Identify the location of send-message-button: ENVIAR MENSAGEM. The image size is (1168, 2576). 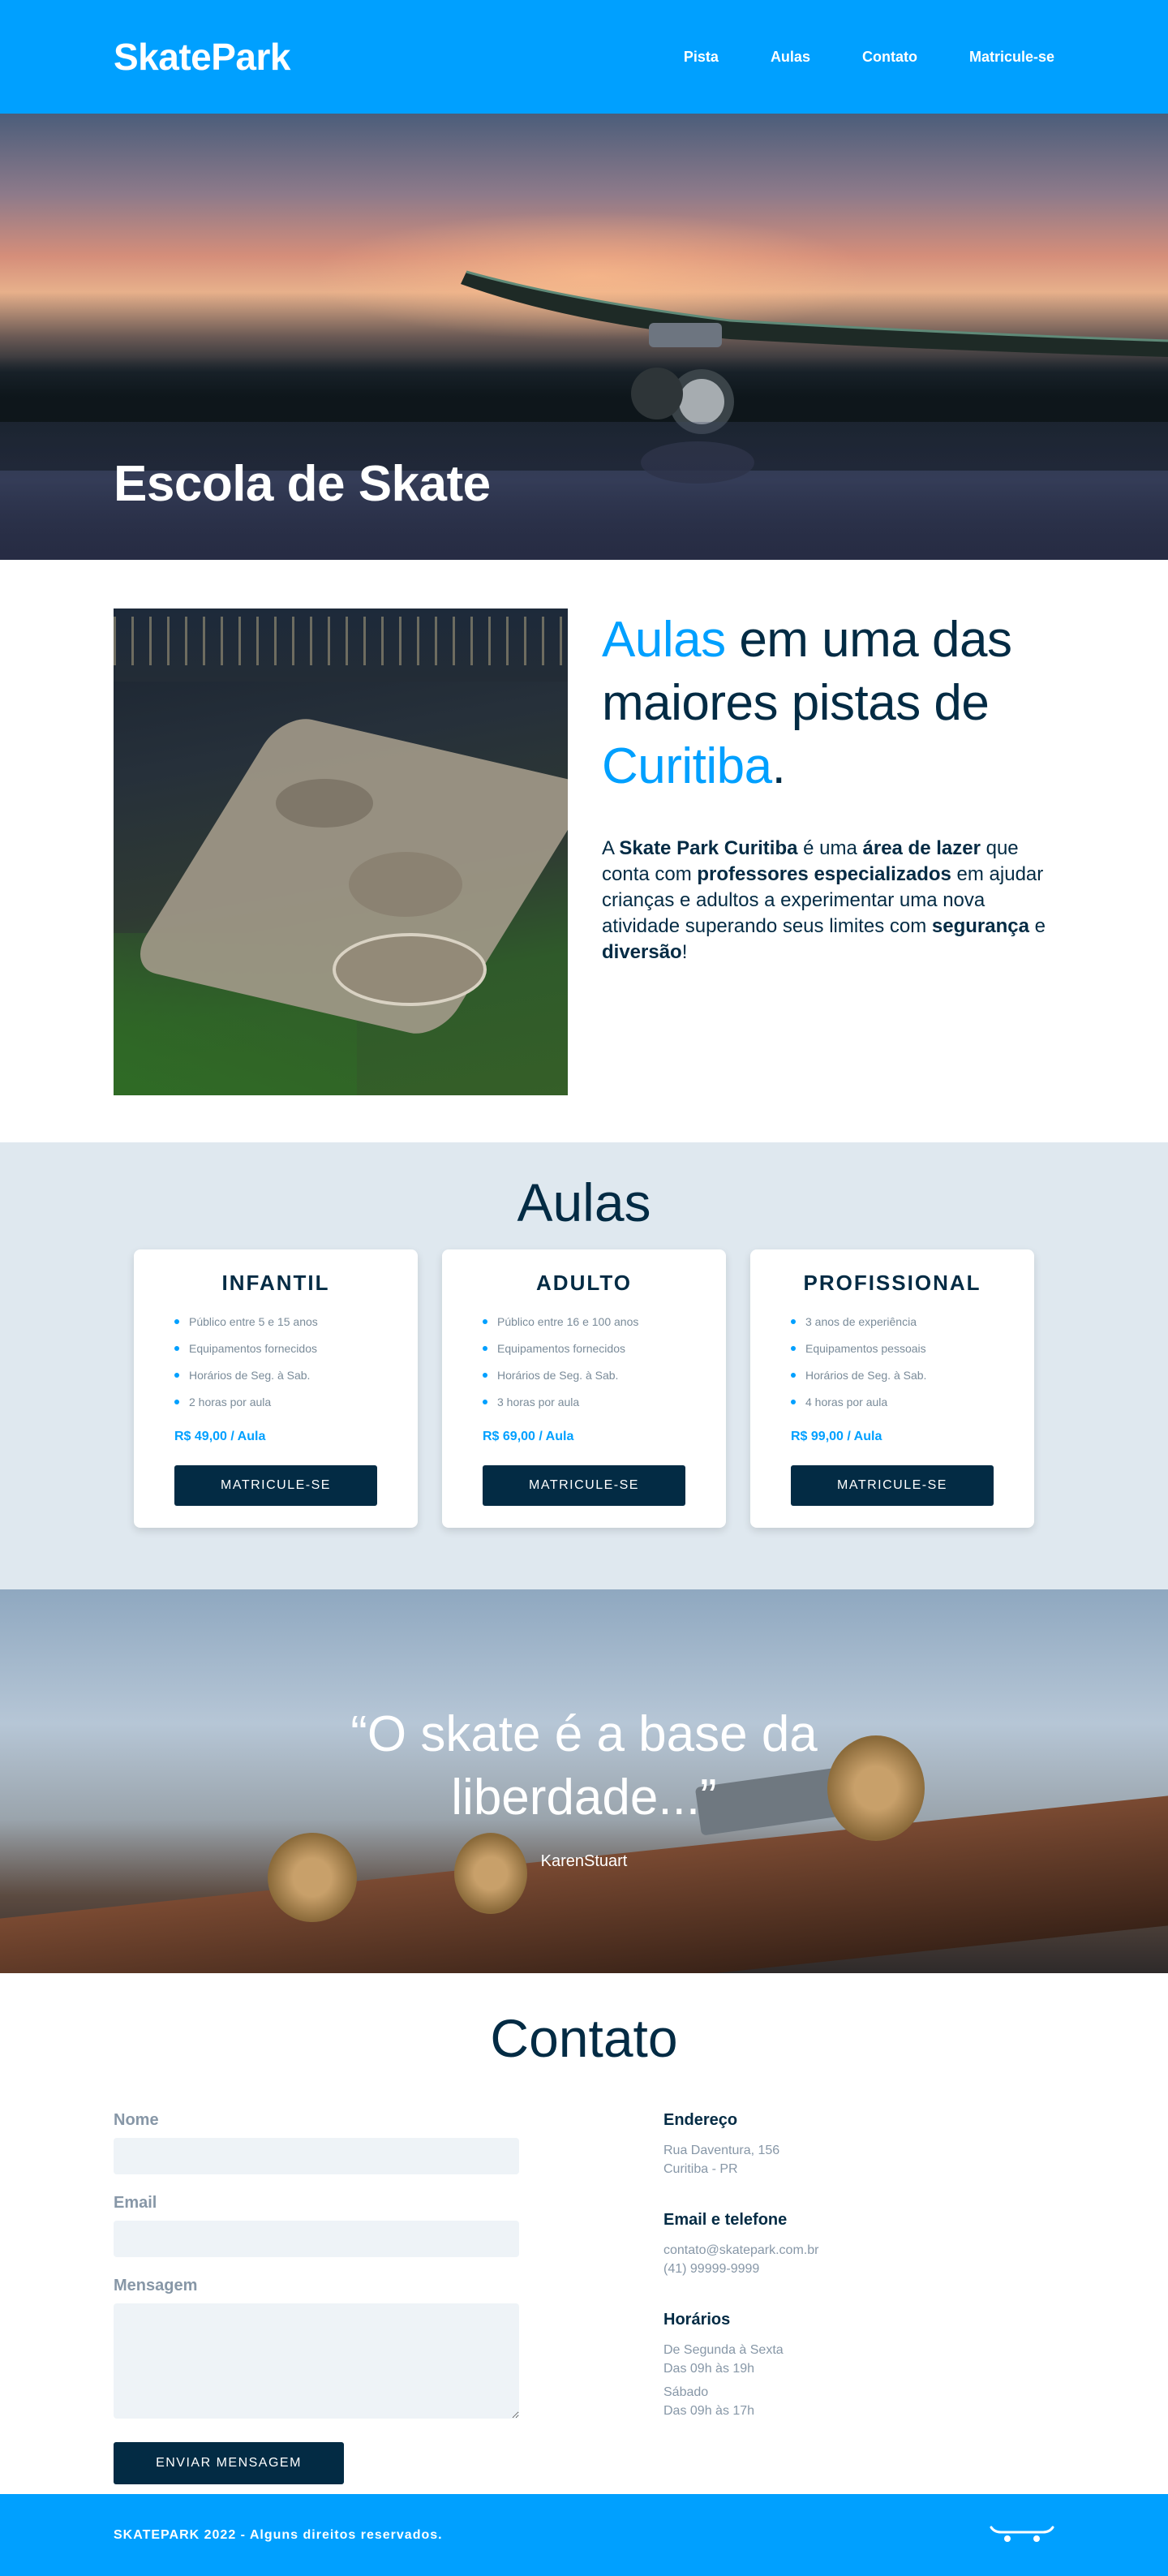
(229, 2463).